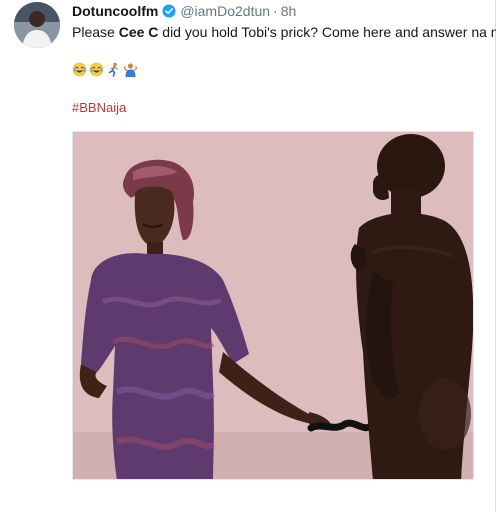 The height and width of the screenshot is (512, 496). I want to click on tweet-header: Dotuncoolfm @iamDo2dtun · 8h, so click(184, 11).